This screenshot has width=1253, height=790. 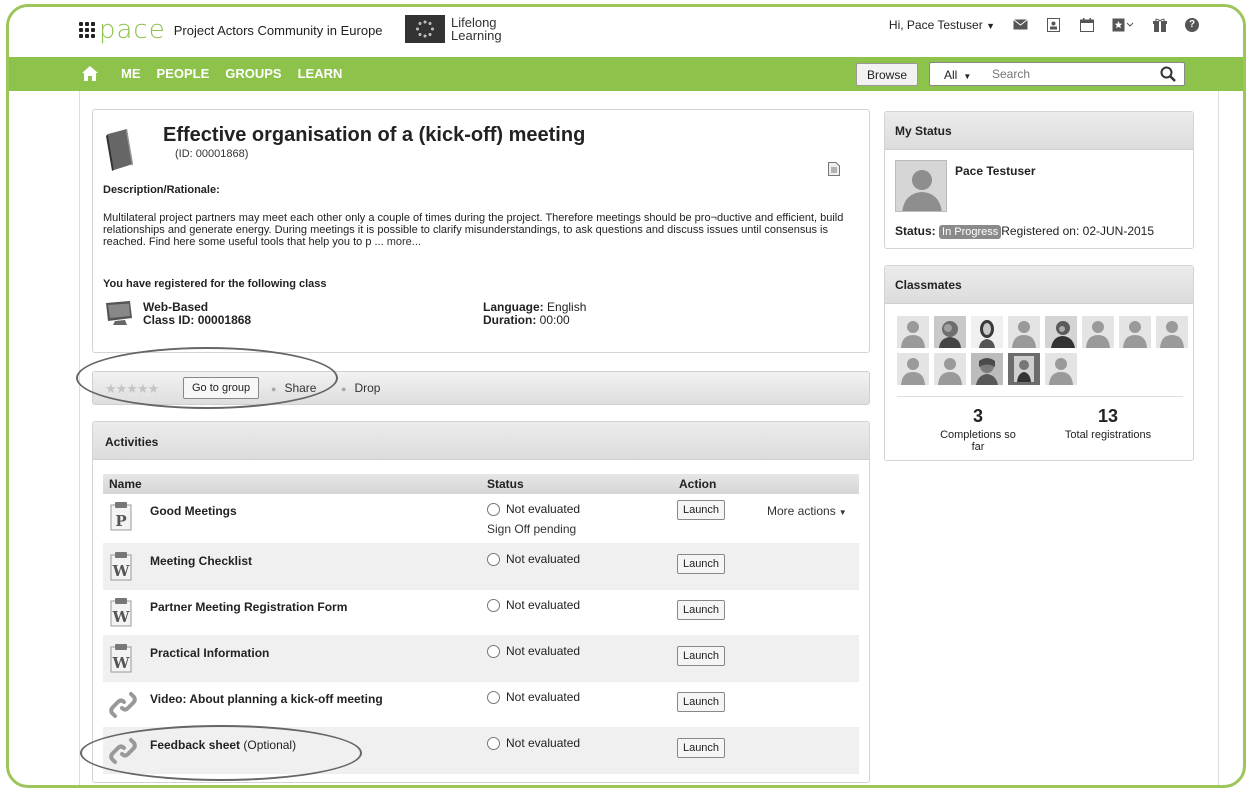 I want to click on powerpoint-file-icon: P, so click(x=121, y=517).